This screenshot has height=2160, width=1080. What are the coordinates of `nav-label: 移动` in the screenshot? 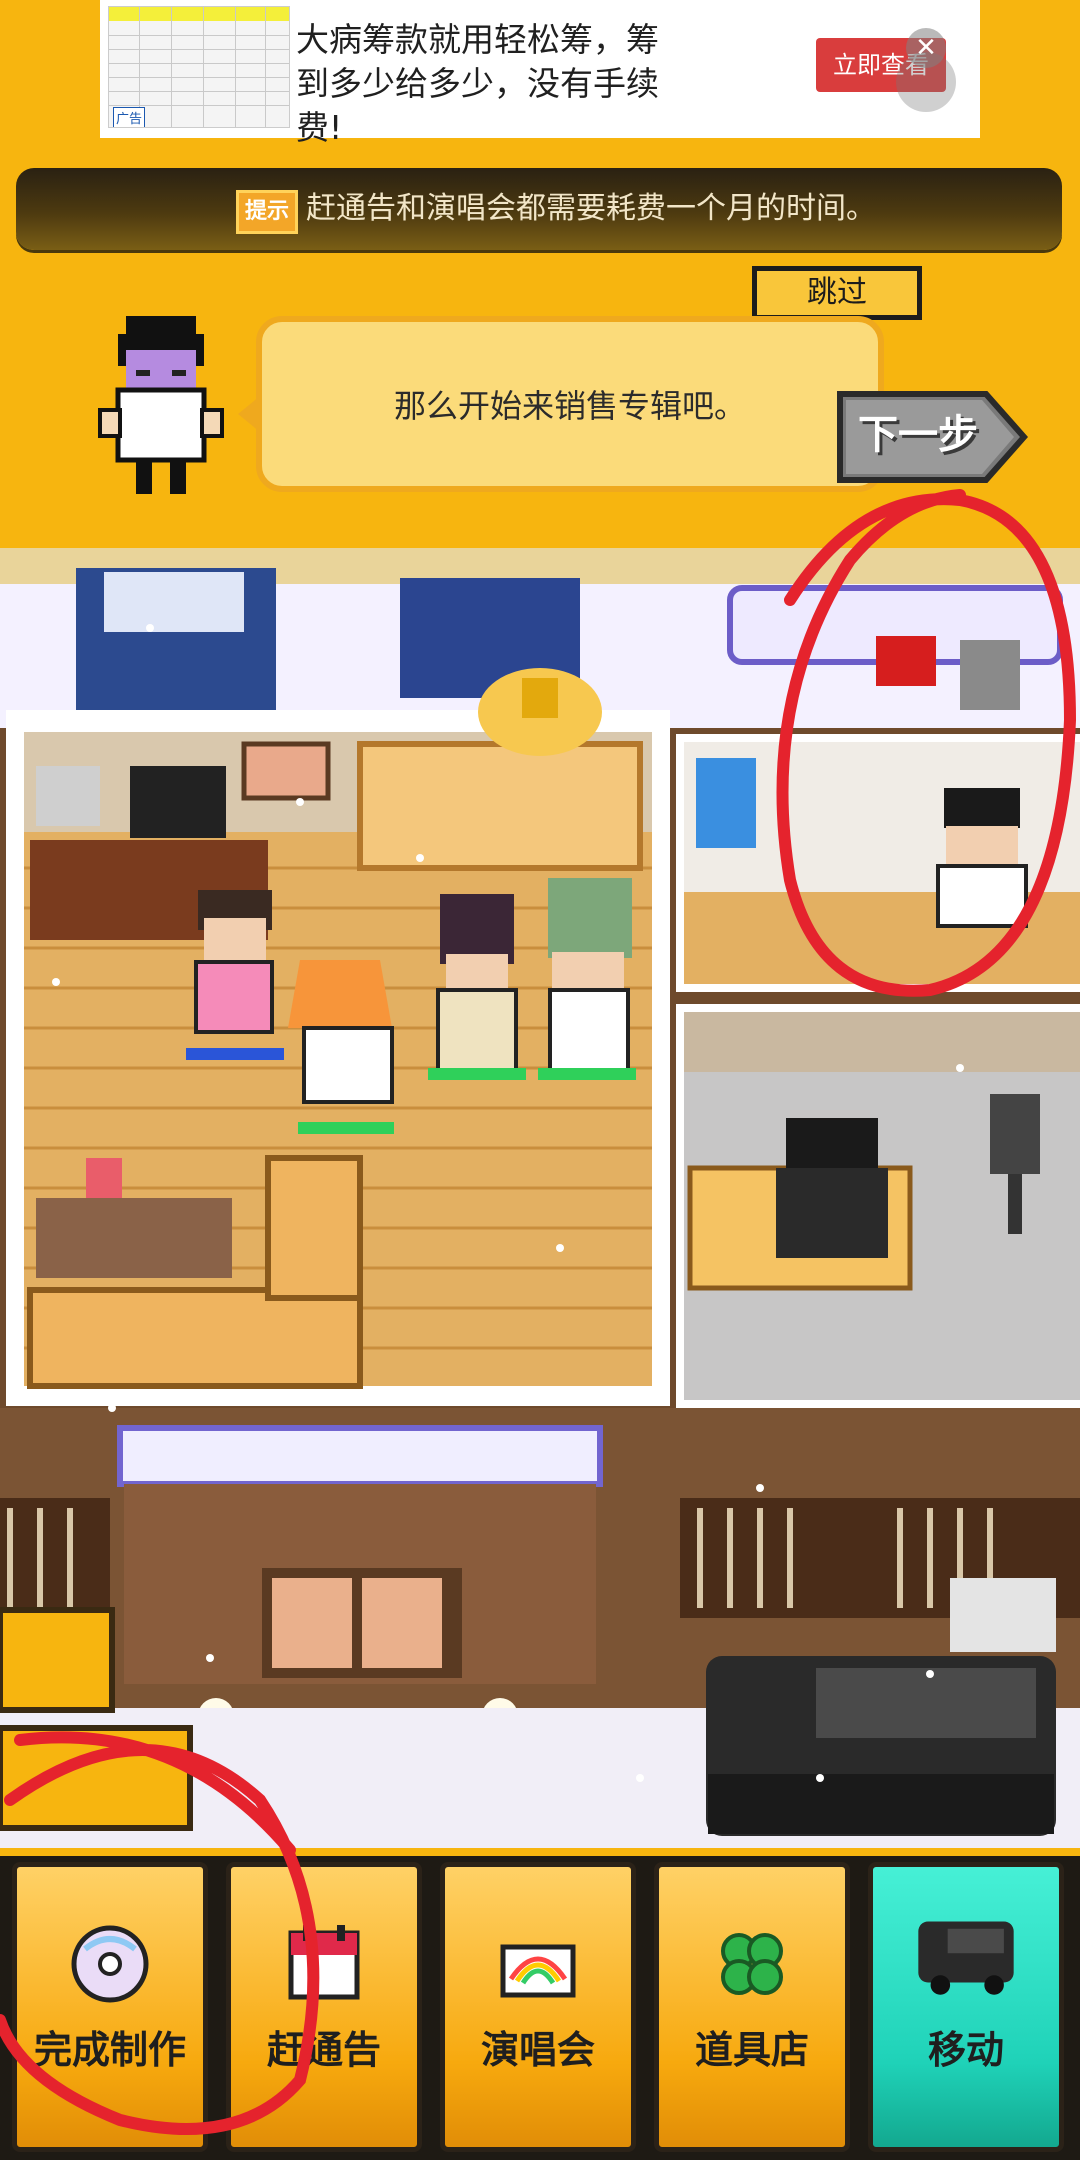 It's located at (965, 2050).